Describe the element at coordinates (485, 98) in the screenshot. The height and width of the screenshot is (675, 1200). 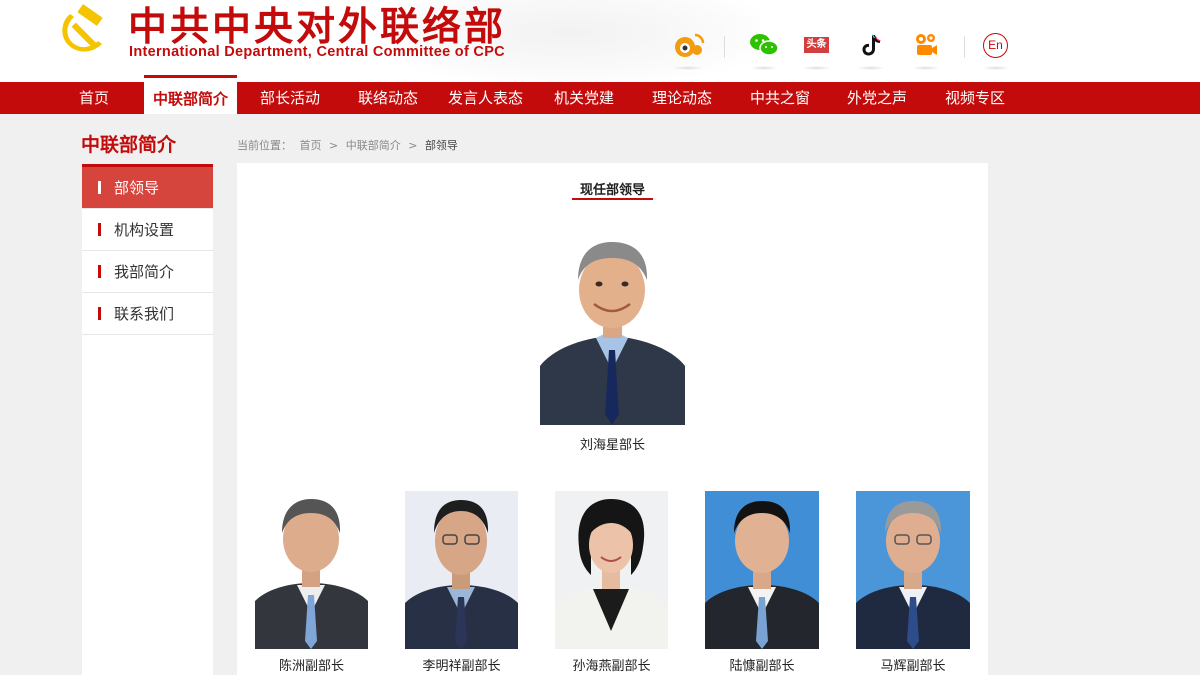
I see `nav-item-spokesperson: 发言人表态` at that location.